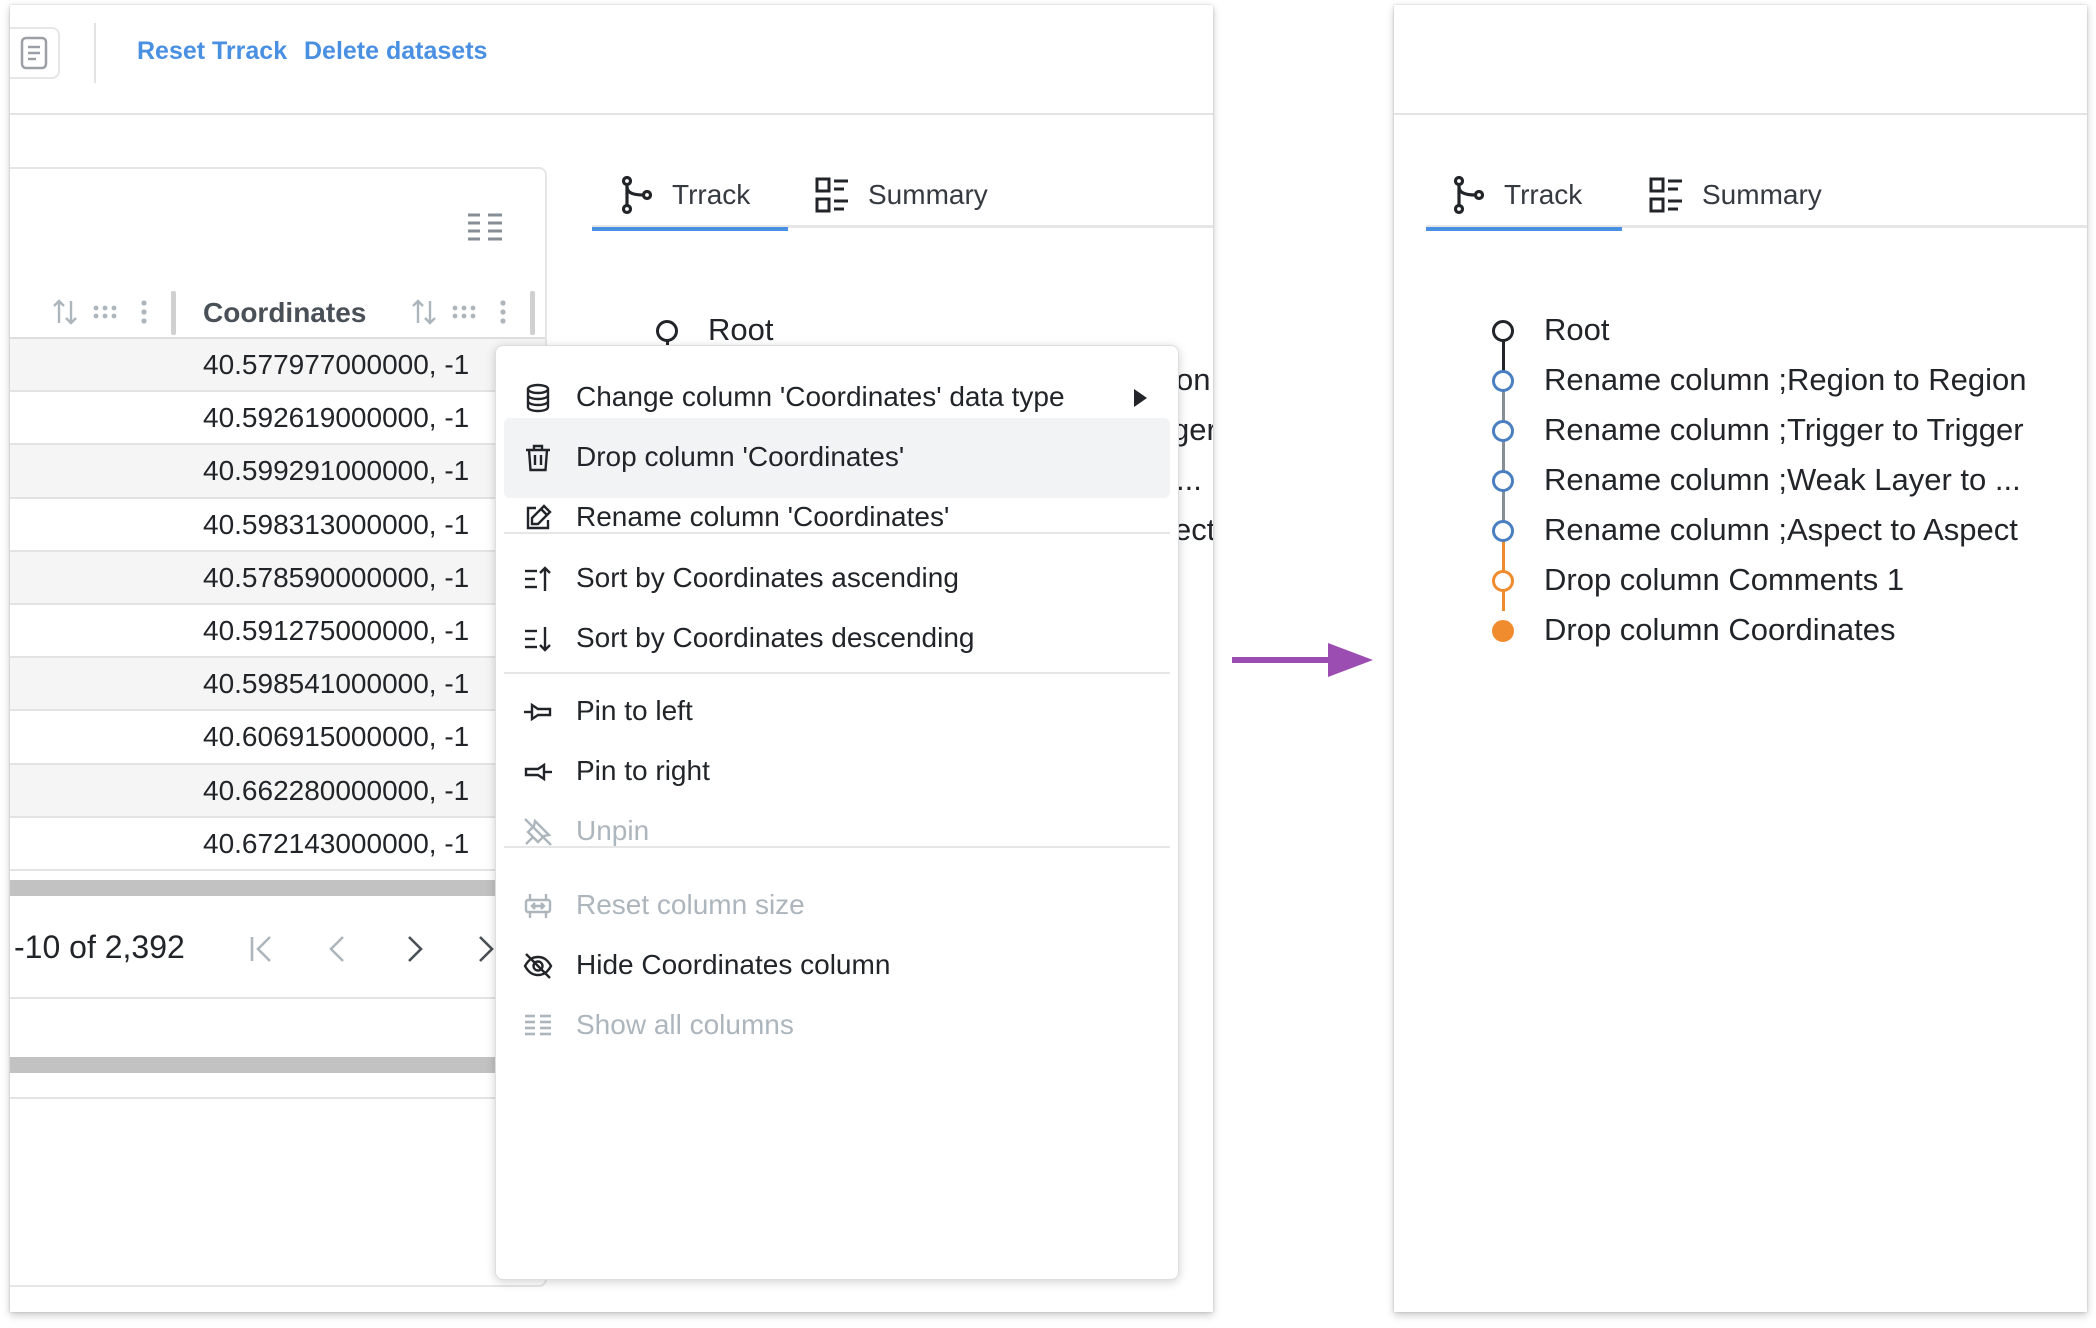  What do you see at coordinates (277, 366) in the screenshot?
I see `table-row: 40.577977000000, -1` at bounding box center [277, 366].